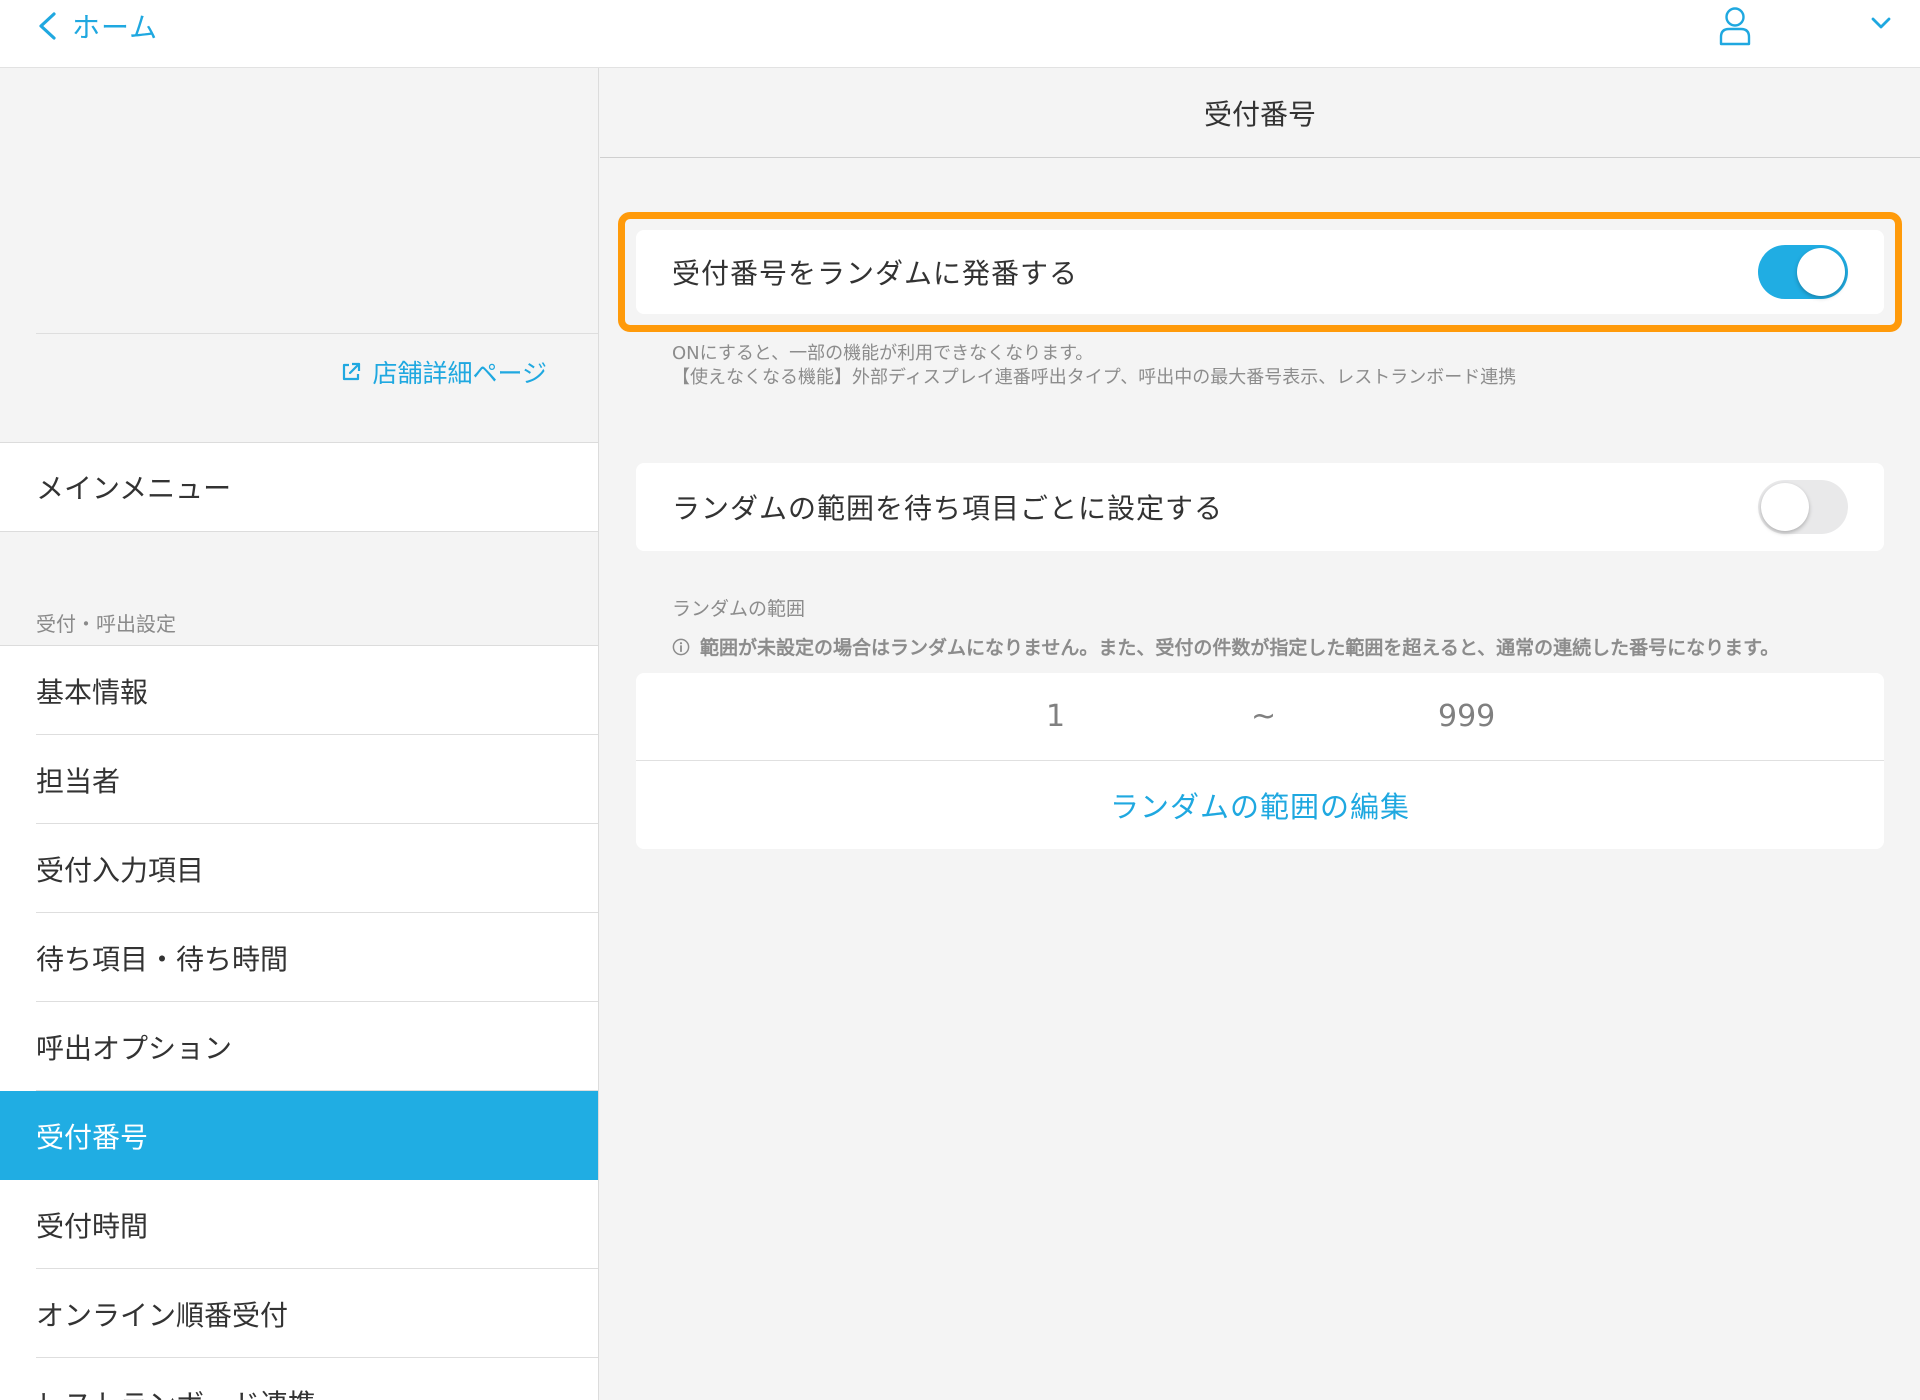  What do you see at coordinates (115, 27) in the screenshot?
I see `back-button-label: ホーム` at bounding box center [115, 27].